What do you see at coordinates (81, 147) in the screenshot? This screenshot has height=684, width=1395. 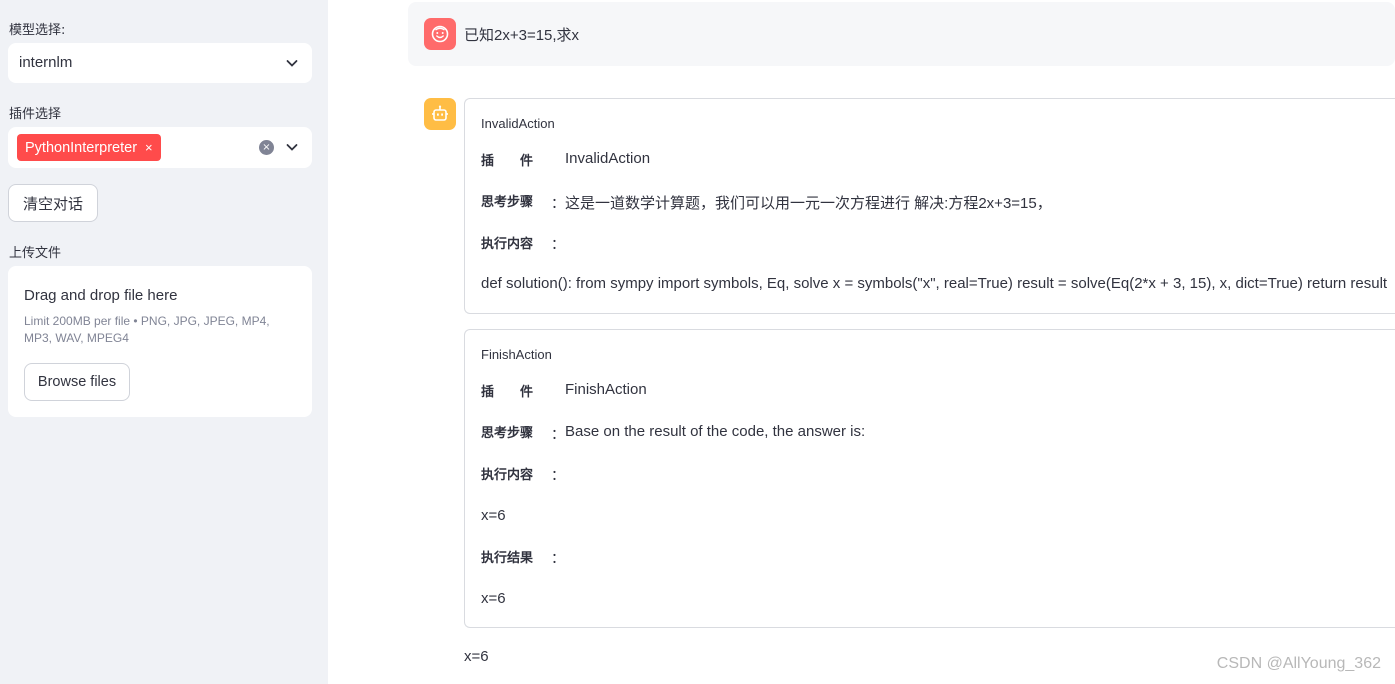 I see `plugin-tag-label: PythonInterpreter` at bounding box center [81, 147].